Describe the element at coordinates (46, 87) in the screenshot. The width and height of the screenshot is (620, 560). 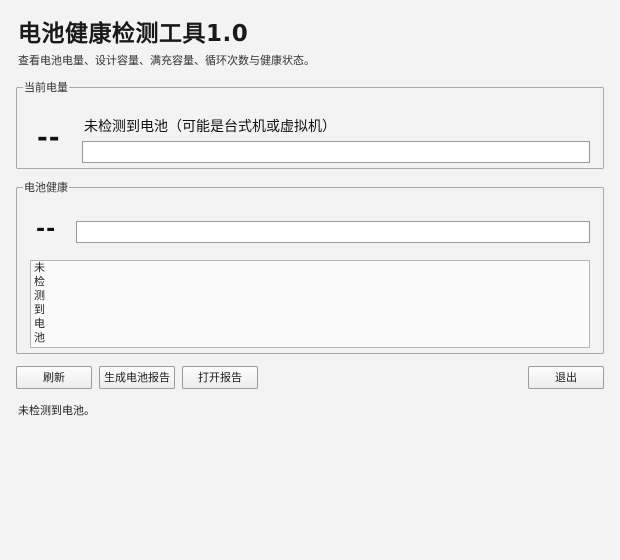
I see `current-charge-legend: 当前电量` at that location.